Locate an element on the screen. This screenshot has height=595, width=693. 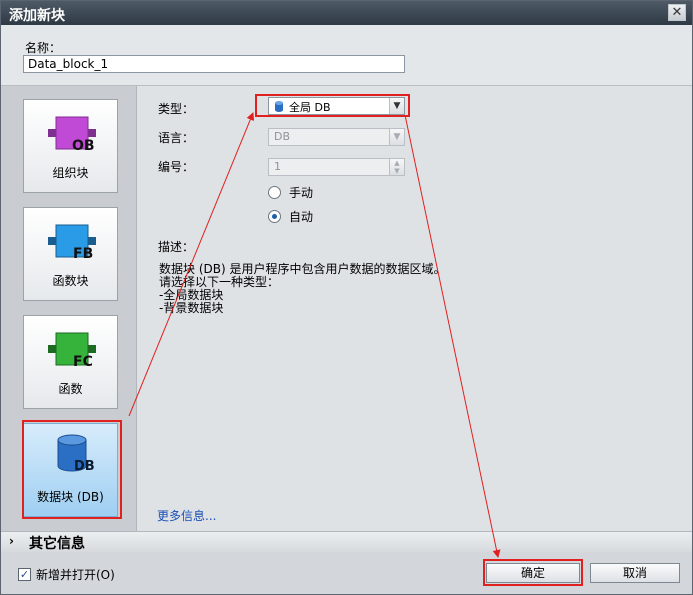
radio-manual: 手动 is located at coordinates (290, 192).